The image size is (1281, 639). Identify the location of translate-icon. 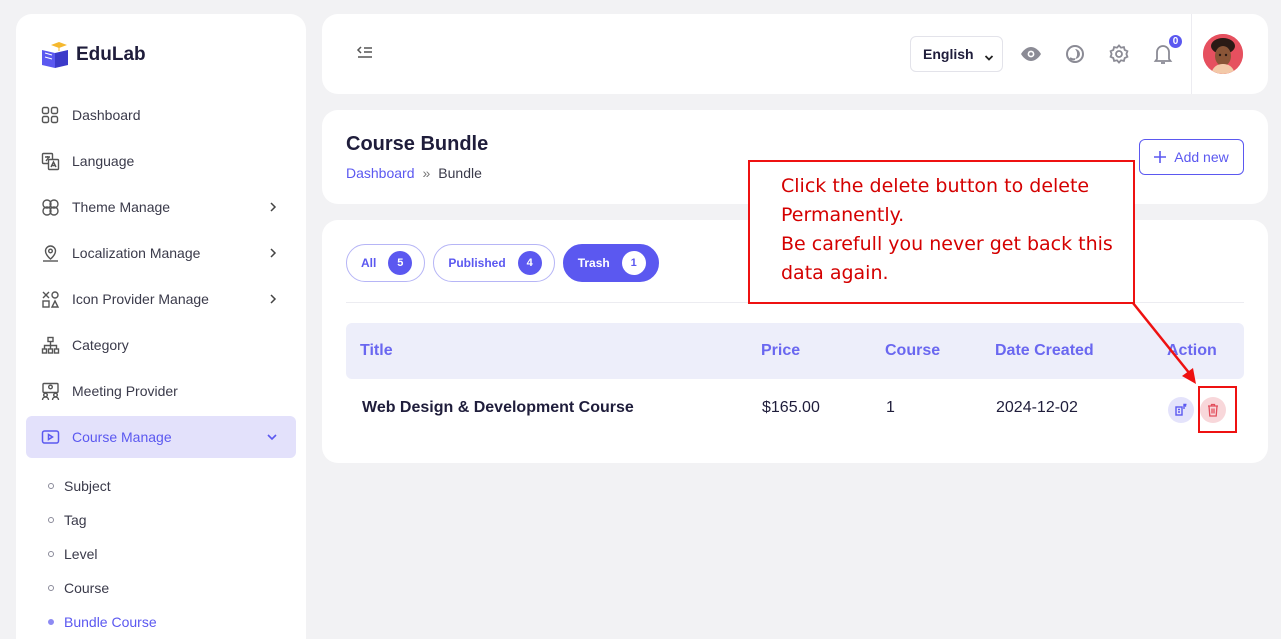
(50, 161).